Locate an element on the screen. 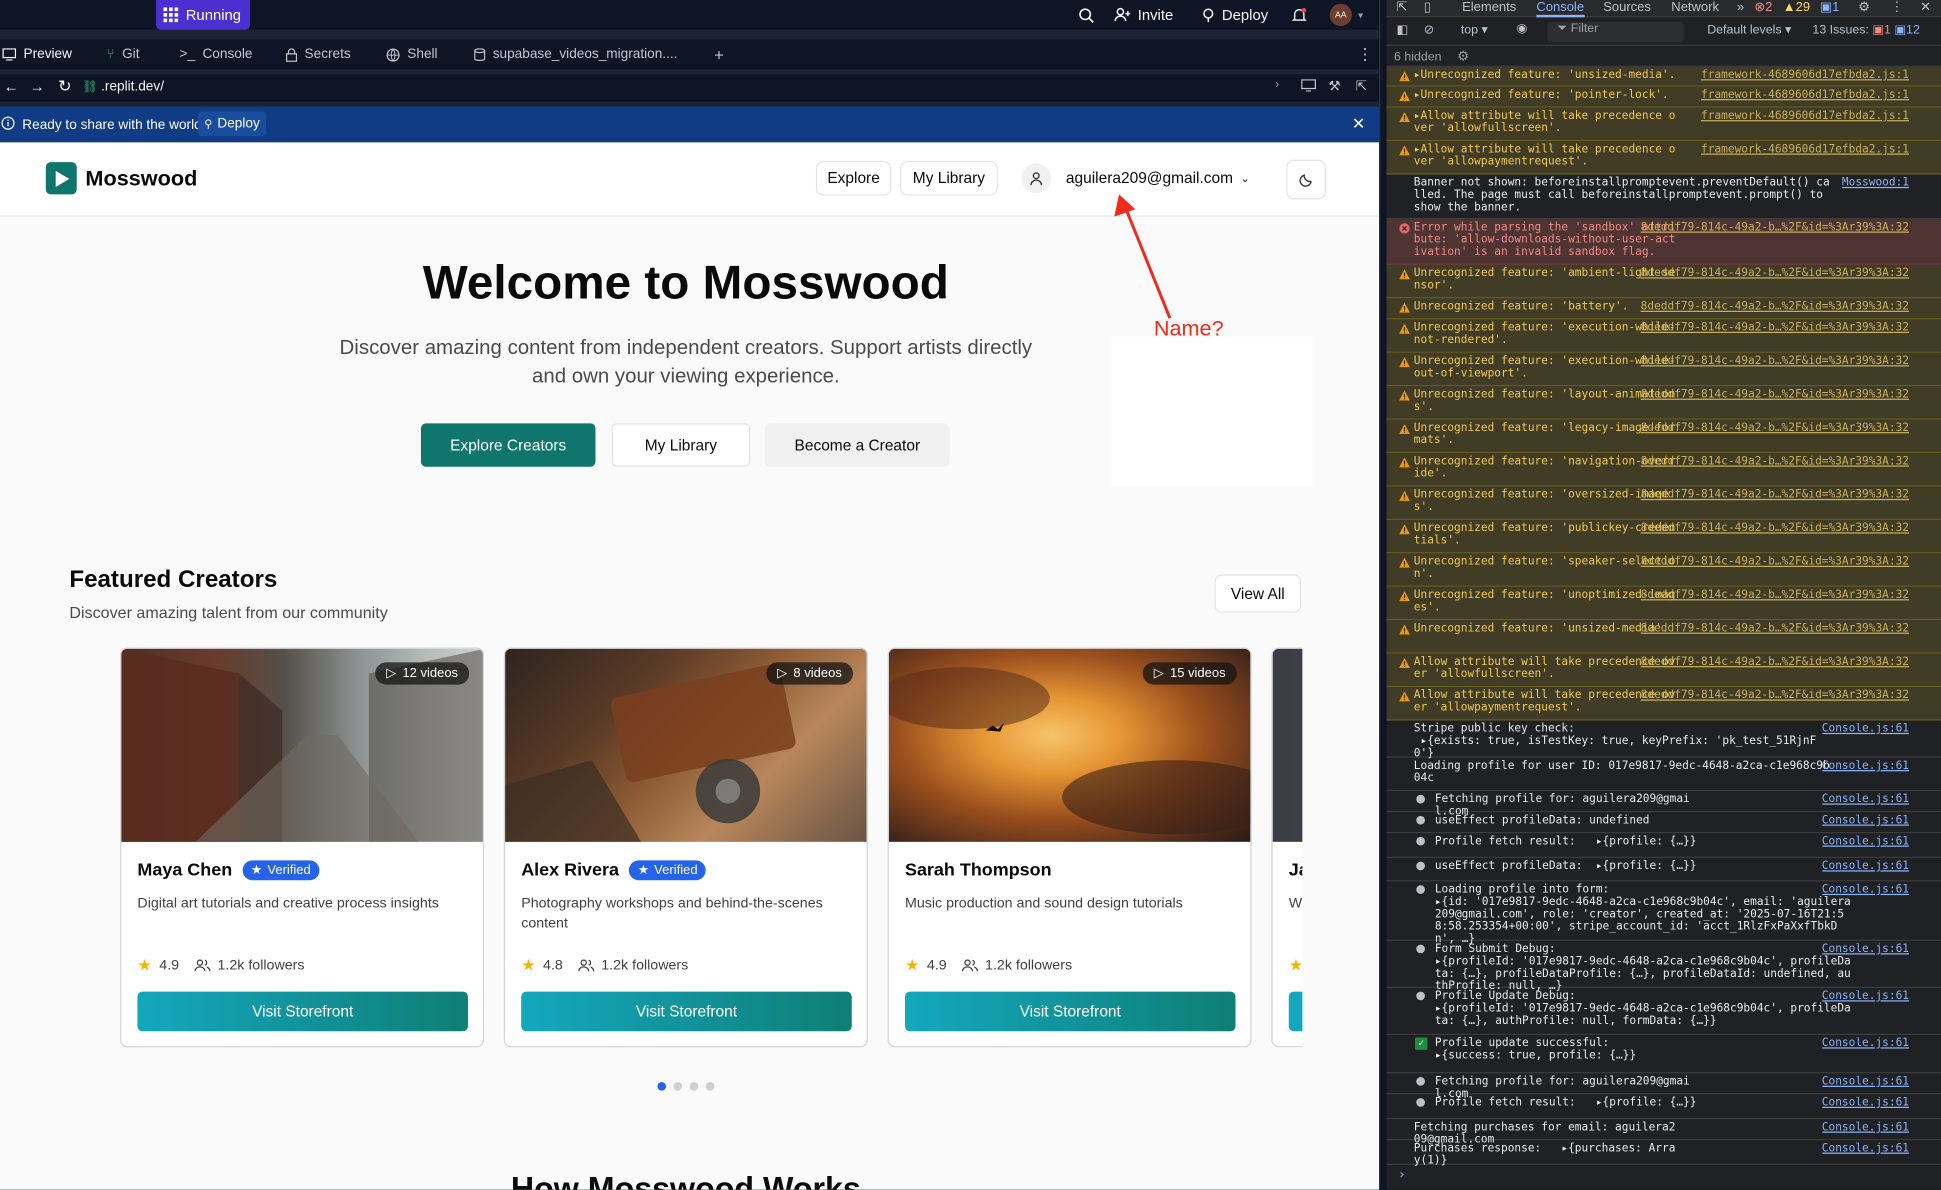 This screenshot has height=1190, width=1941. error-count-badge: ⊗2 is located at coordinates (1763, 7).